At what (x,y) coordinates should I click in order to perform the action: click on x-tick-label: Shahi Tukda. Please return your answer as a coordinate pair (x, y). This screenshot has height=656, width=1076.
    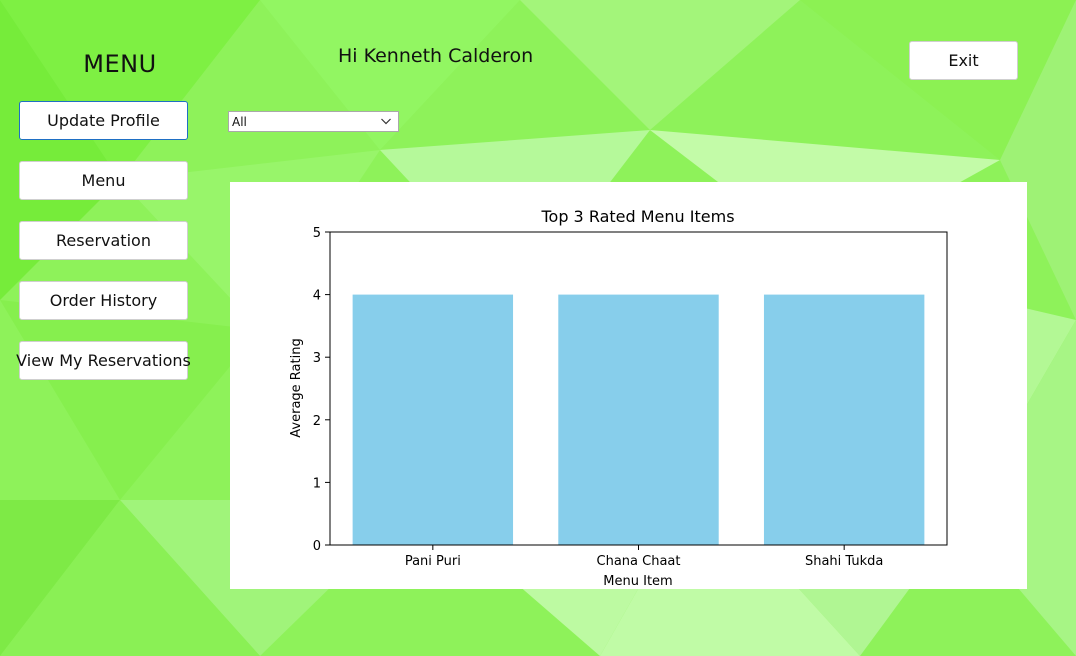
    Looking at the image, I should click on (844, 561).